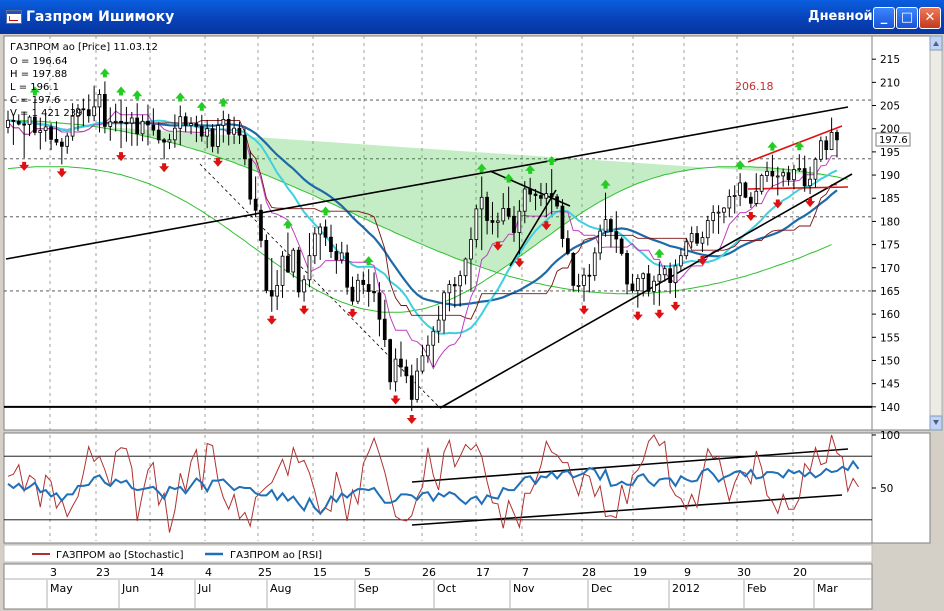 The image size is (944, 611). I want to click on chart-app-icon, so click(14, 17).